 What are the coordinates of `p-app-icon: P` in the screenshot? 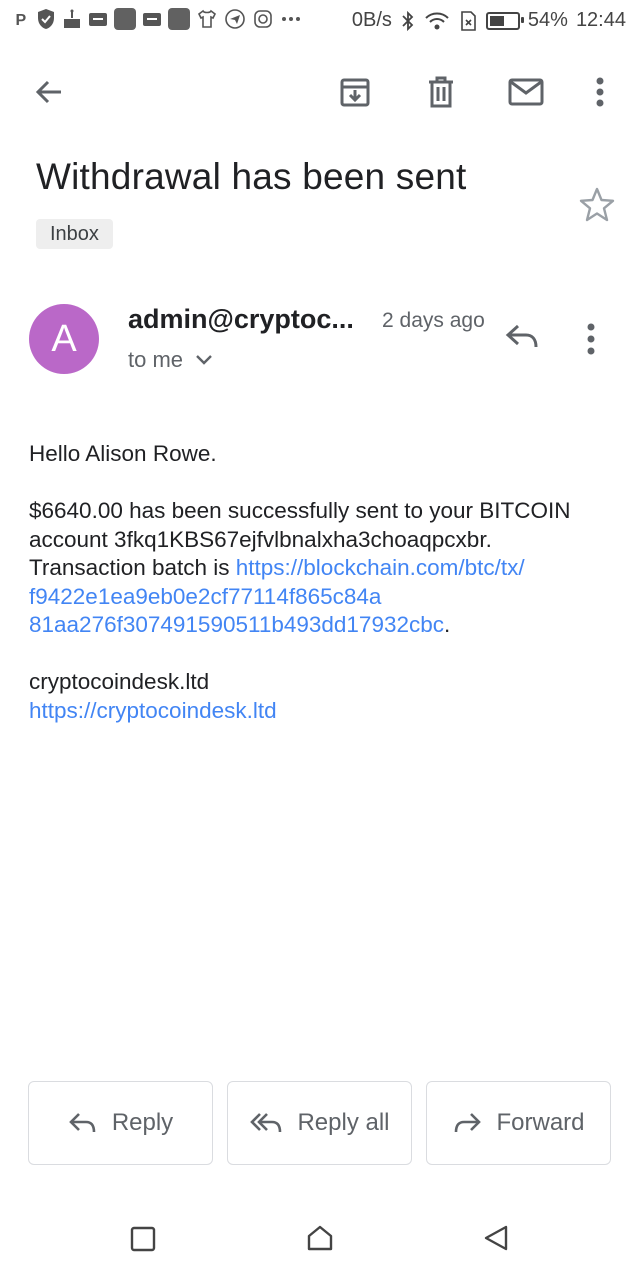 It's located at (20, 19).